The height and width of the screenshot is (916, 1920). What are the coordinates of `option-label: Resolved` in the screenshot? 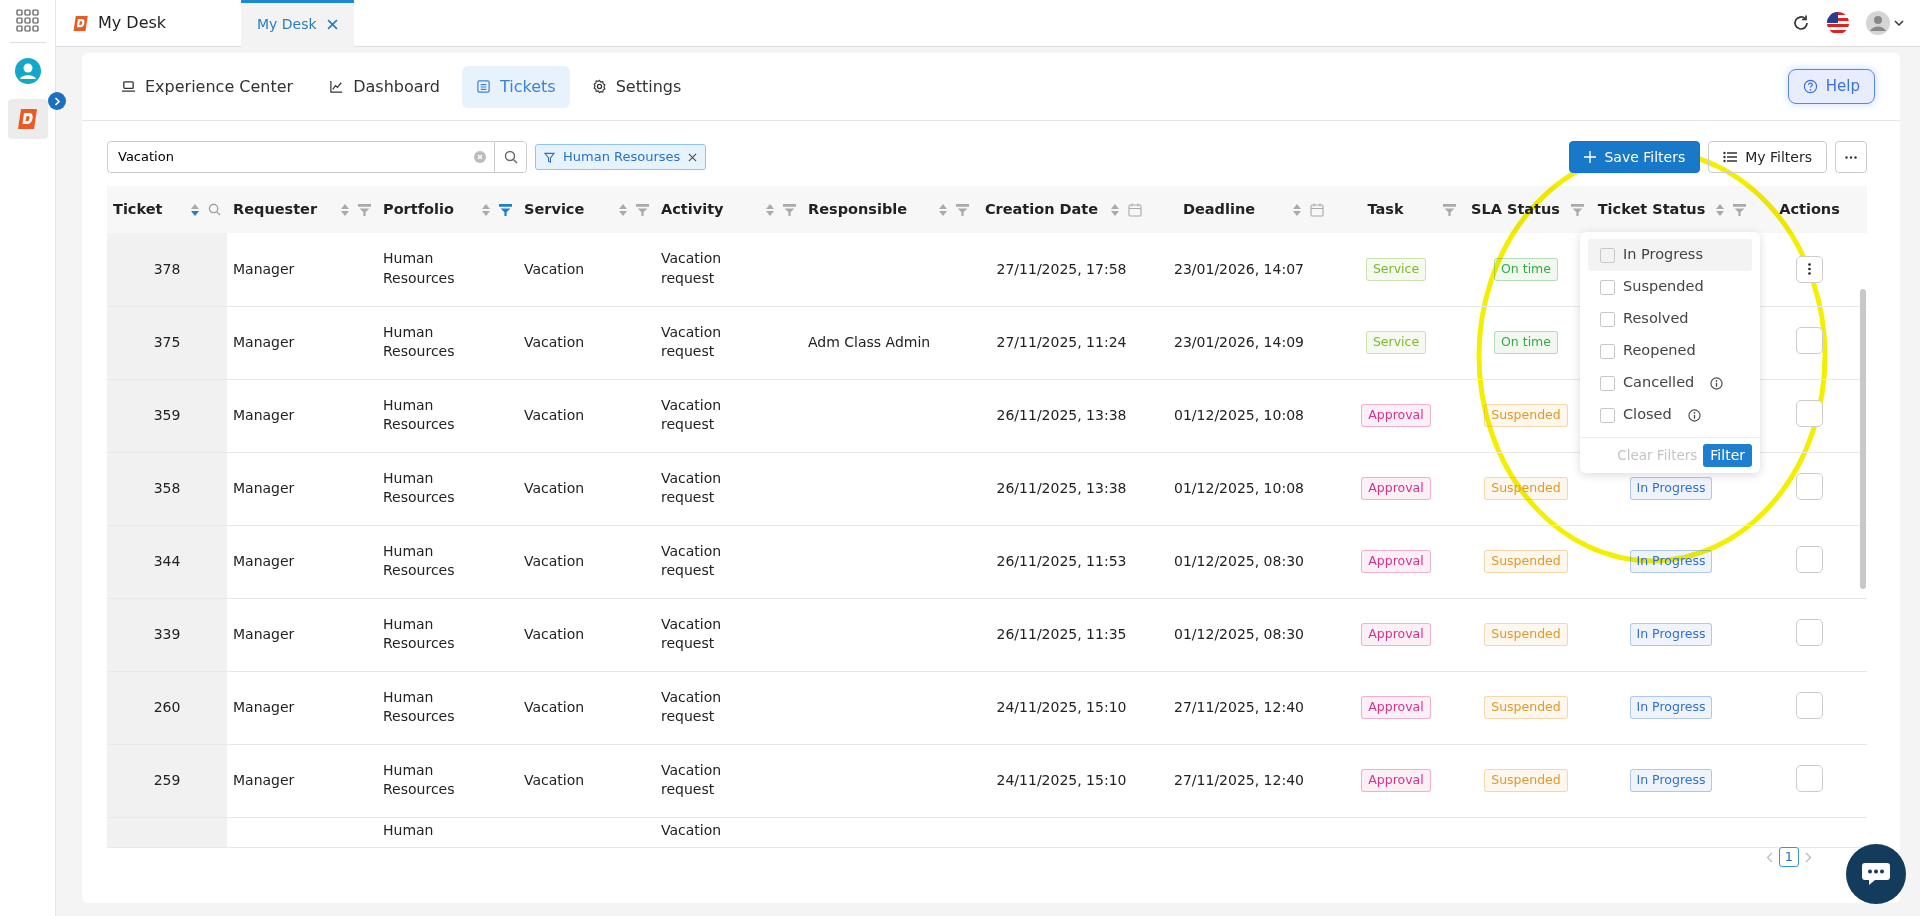 It's located at (1656, 319).